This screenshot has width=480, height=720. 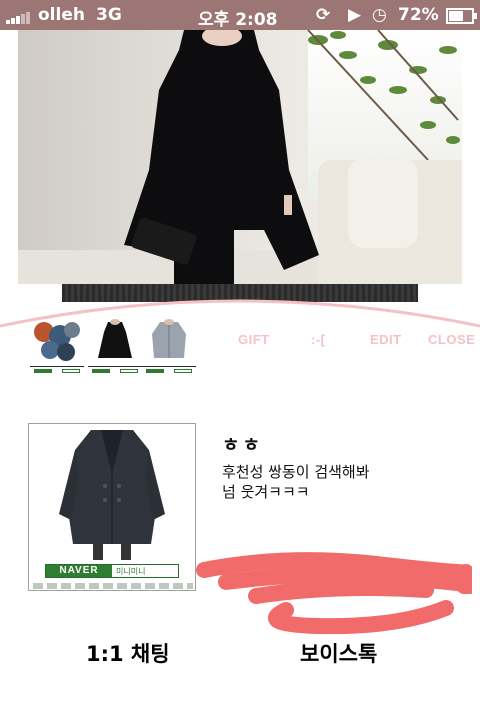 What do you see at coordinates (383, 203) in the screenshot?
I see `sofa-arm` at bounding box center [383, 203].